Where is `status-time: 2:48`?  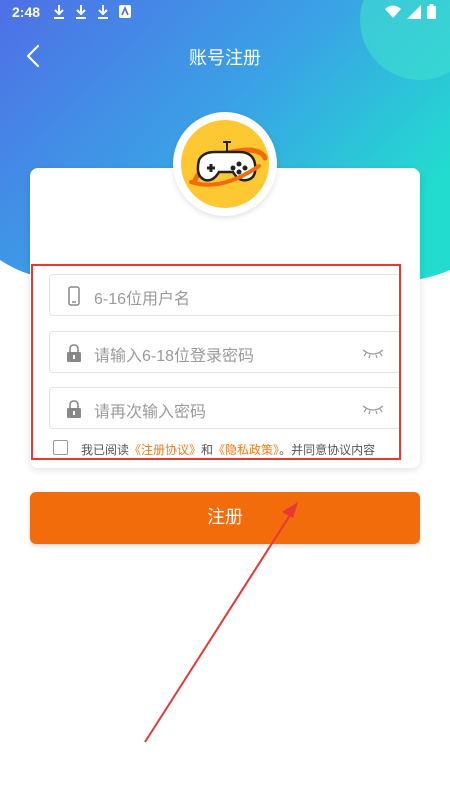 status-time: 2:48 is located at coordinates (26, 12).